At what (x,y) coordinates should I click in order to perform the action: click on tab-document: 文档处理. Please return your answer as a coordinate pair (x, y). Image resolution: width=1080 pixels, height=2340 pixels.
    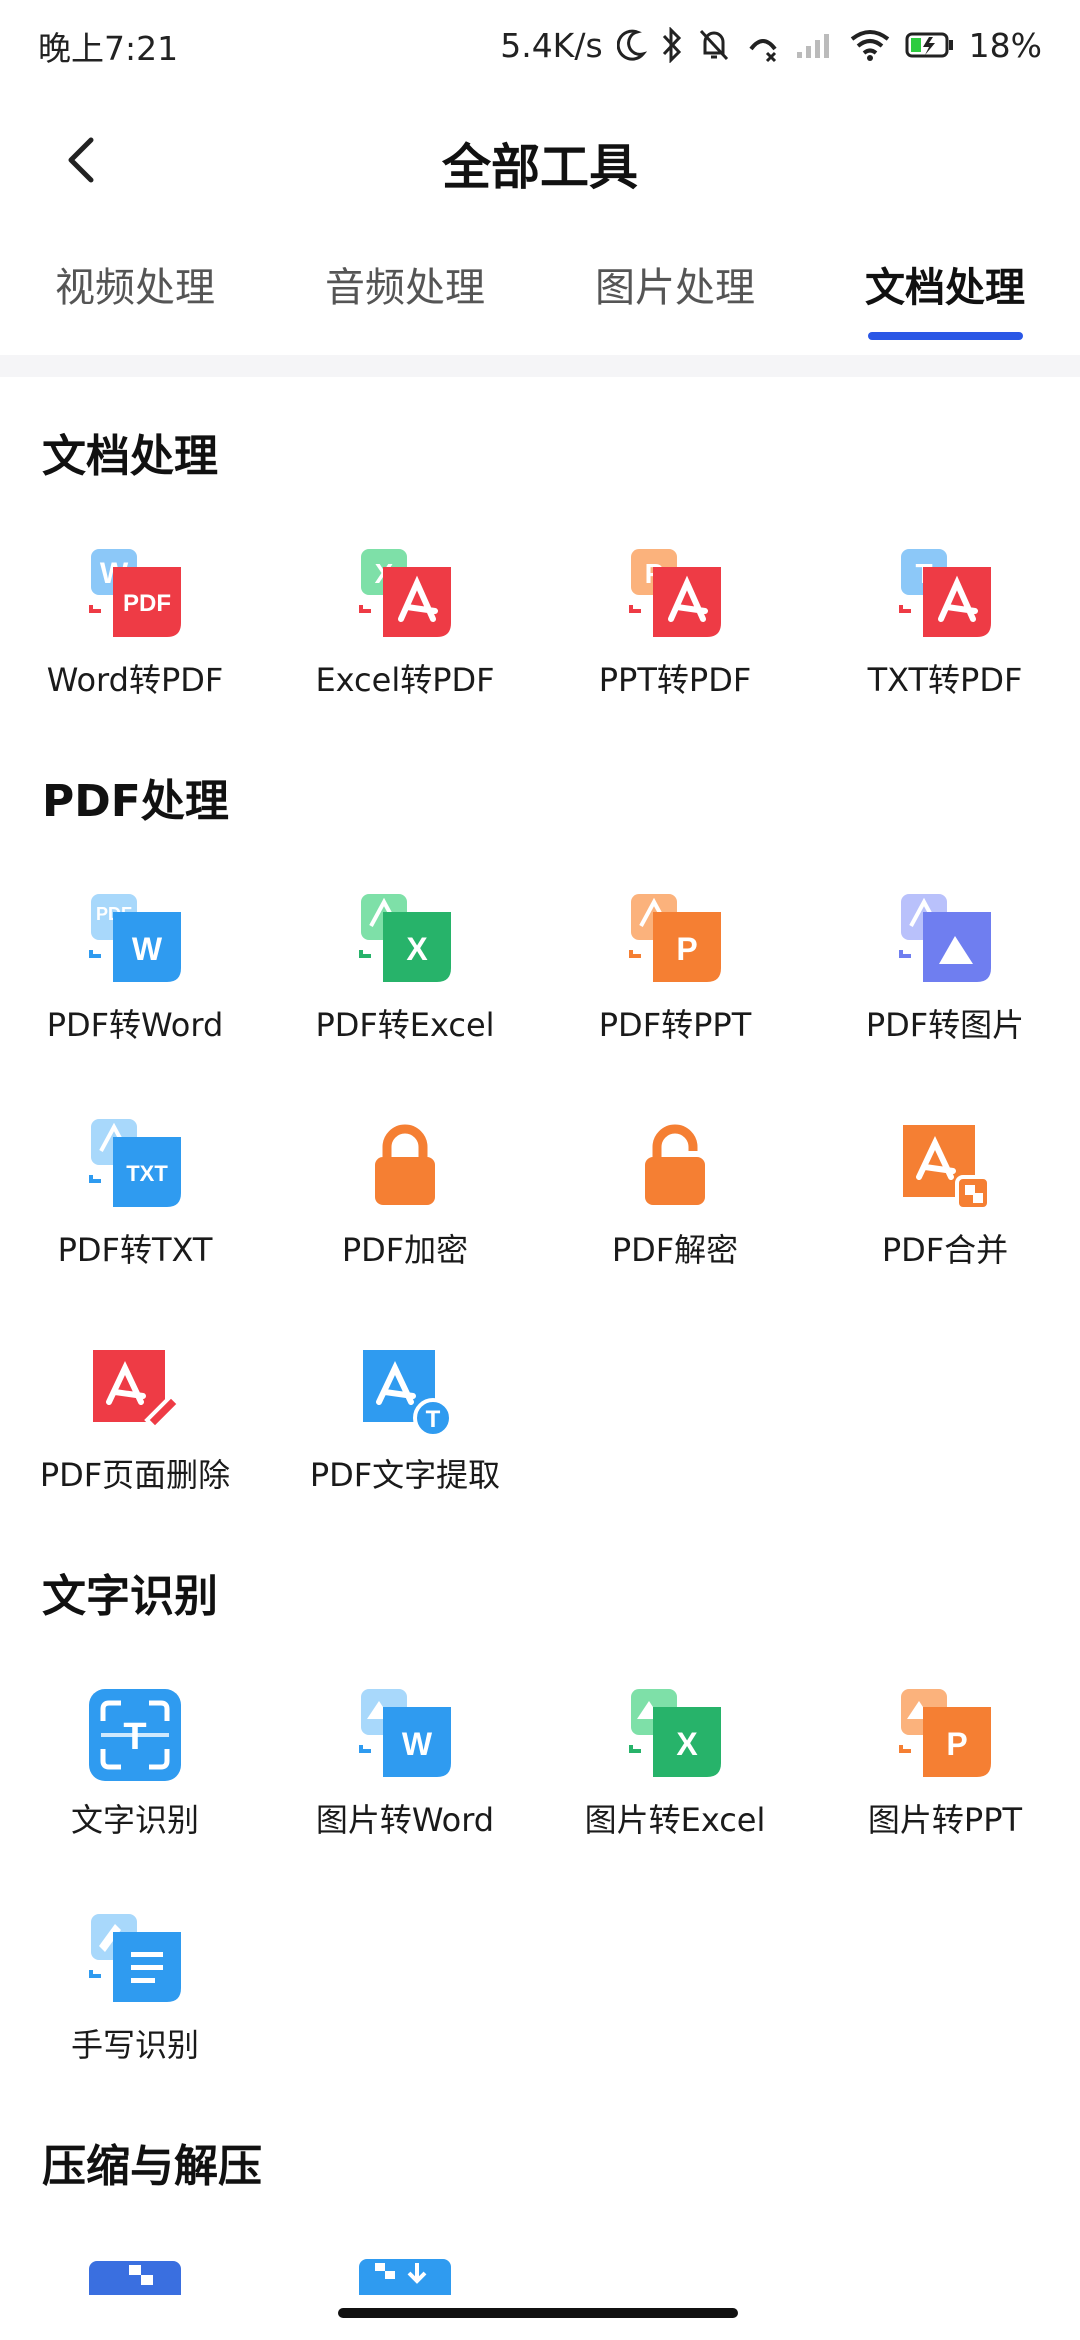
    Looking at the image, I should click on (945, 284).